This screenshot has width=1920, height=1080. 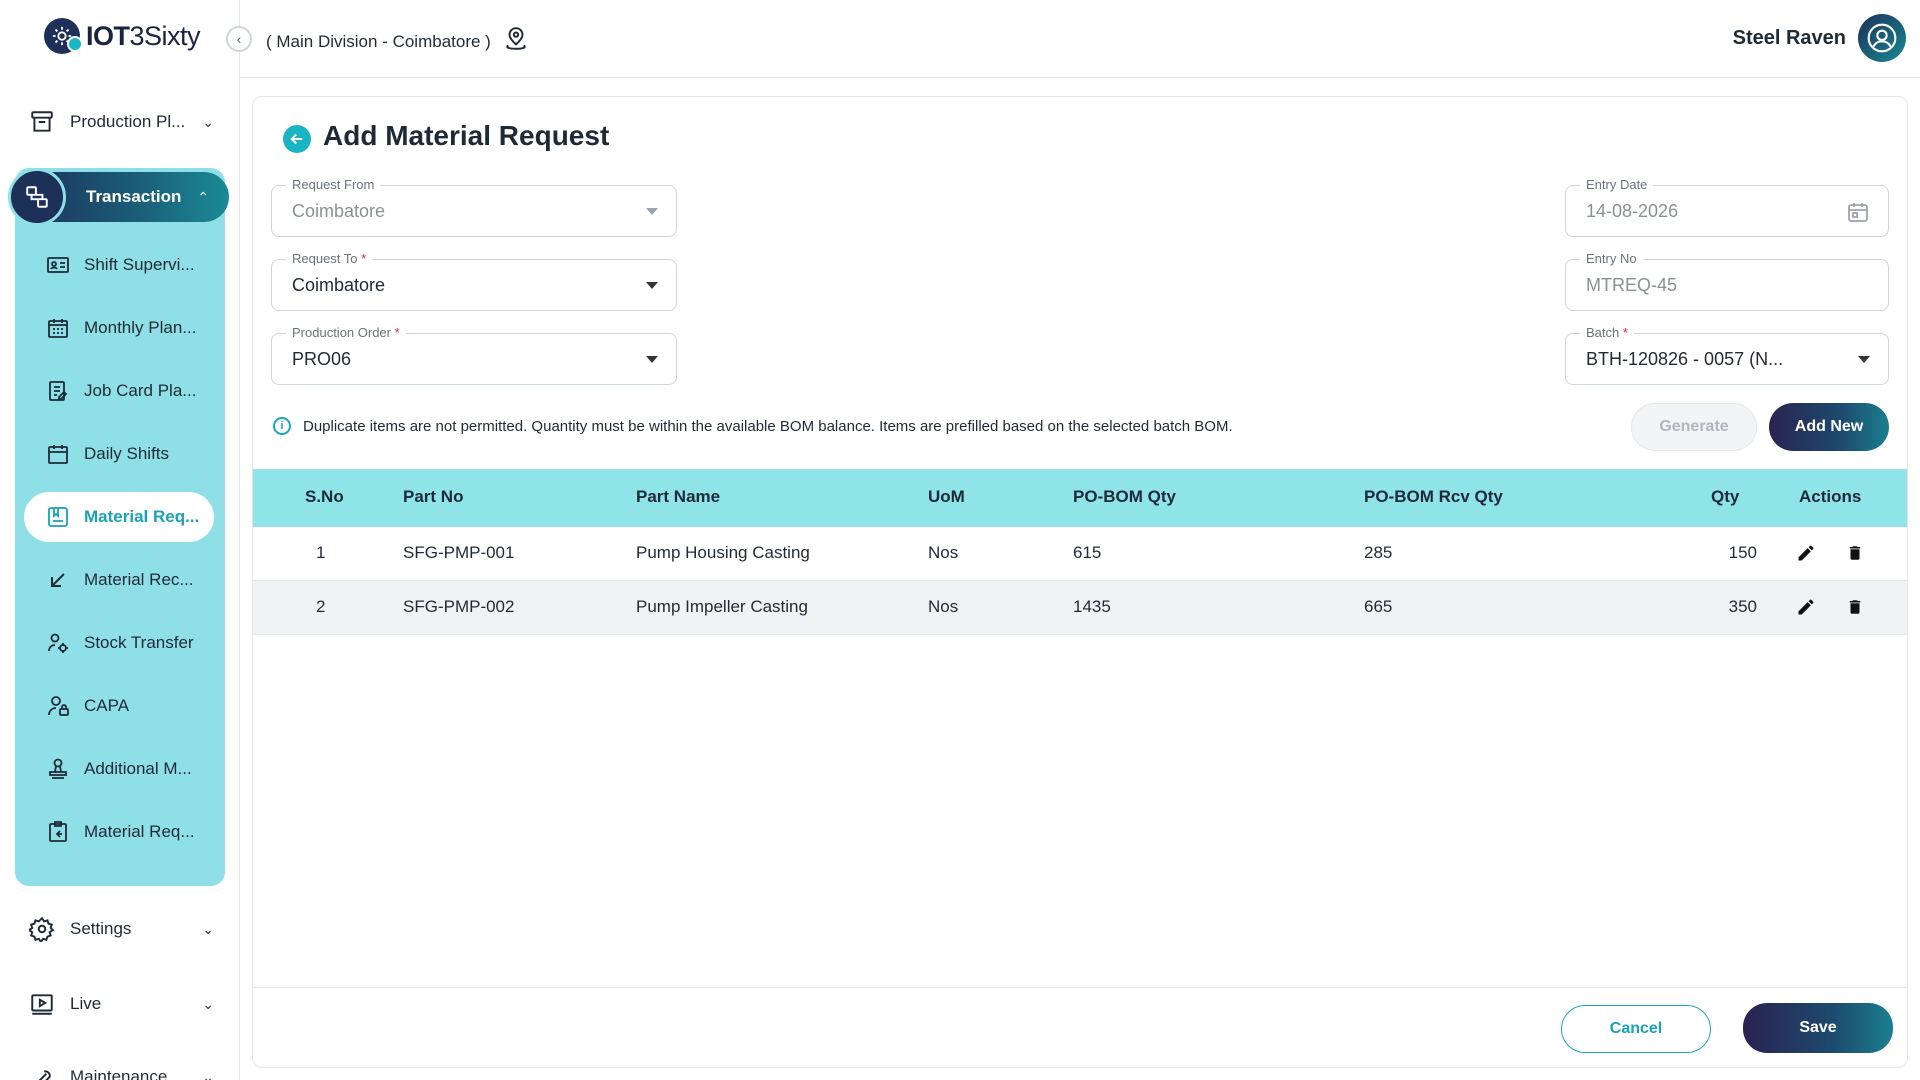 What do you see at coordinates (339, 211) in the screenshot?
I see `request-from-value: Coimbatore` at bounding box center [339, 211].